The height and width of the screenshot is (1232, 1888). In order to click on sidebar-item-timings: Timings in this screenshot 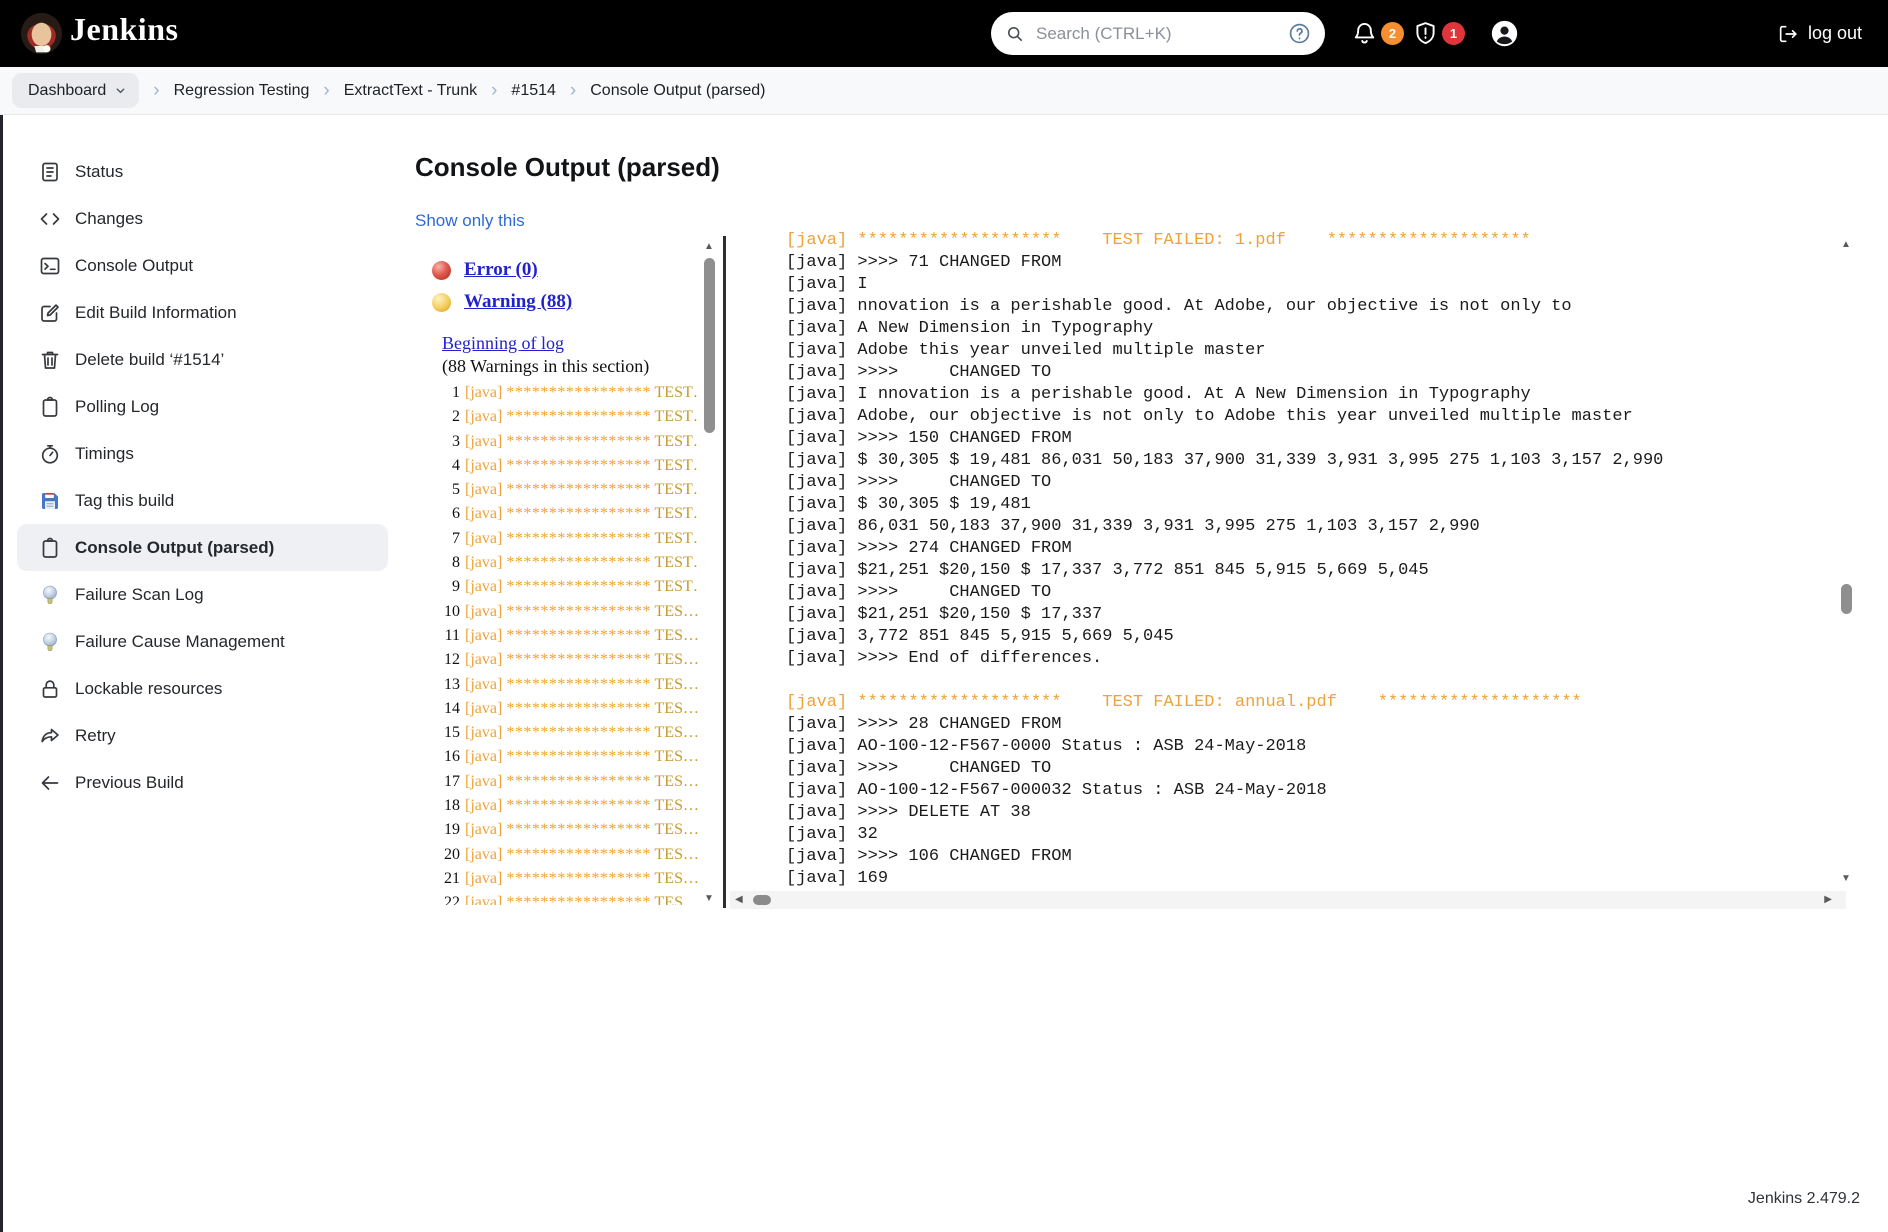, I will do `click(202, 453)`.